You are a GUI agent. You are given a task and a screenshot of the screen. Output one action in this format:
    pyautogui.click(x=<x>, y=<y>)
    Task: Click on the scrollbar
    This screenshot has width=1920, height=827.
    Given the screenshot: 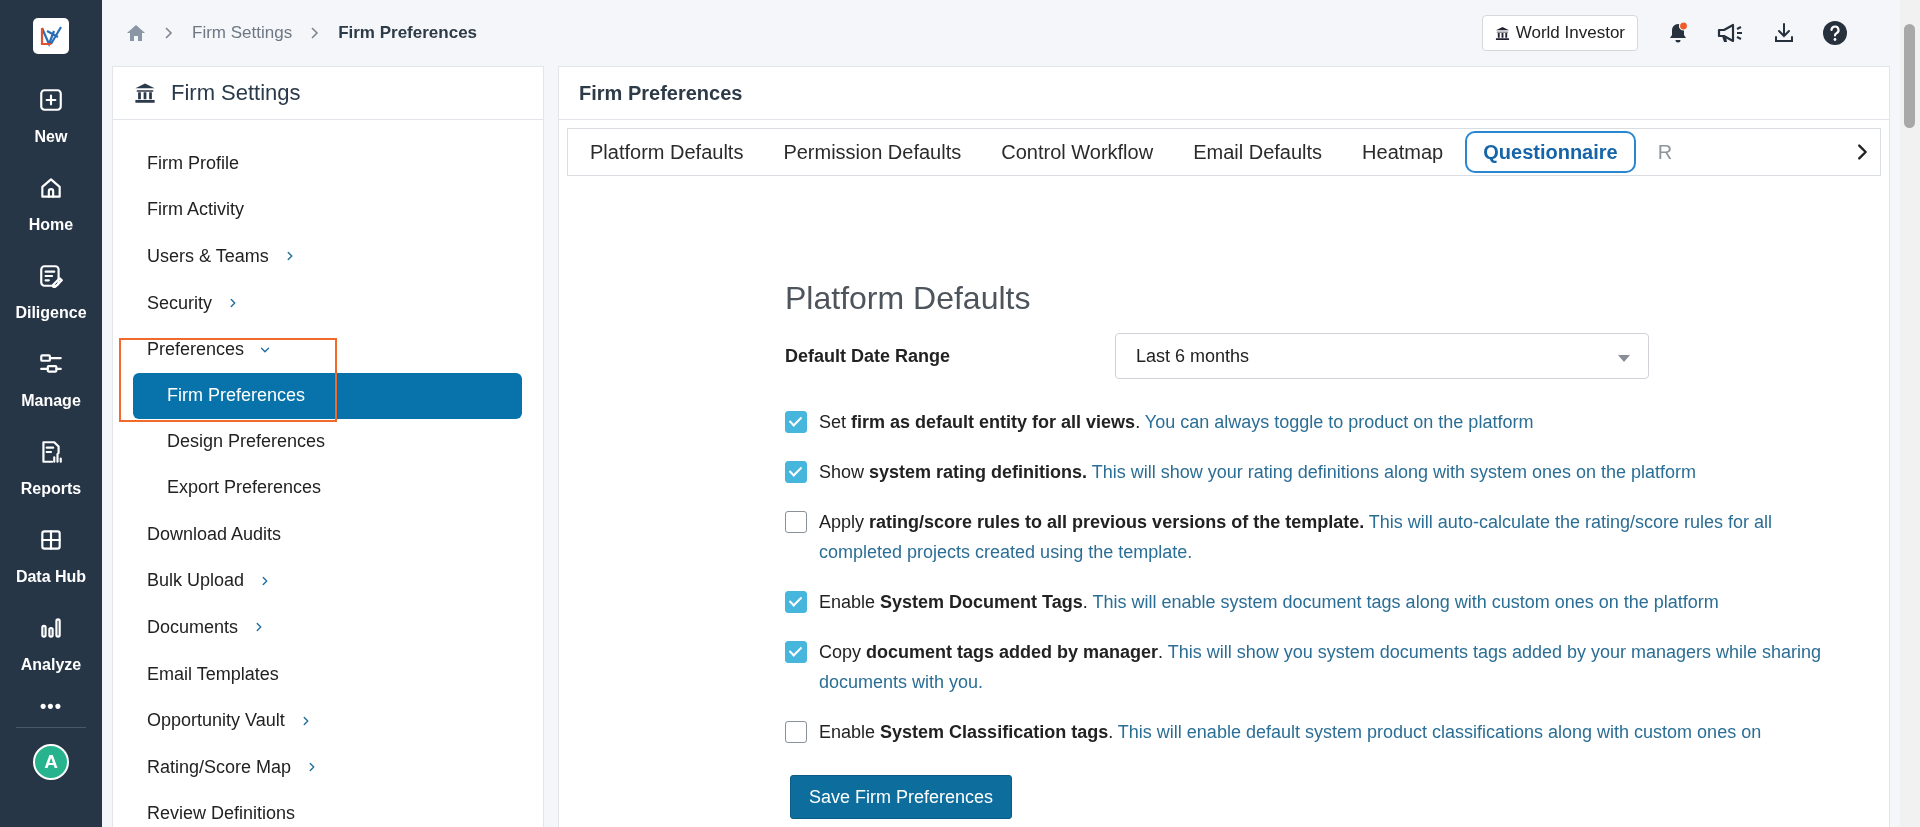 What is the action you would take?
    pyautogui.click(x=1910, y=413)
    